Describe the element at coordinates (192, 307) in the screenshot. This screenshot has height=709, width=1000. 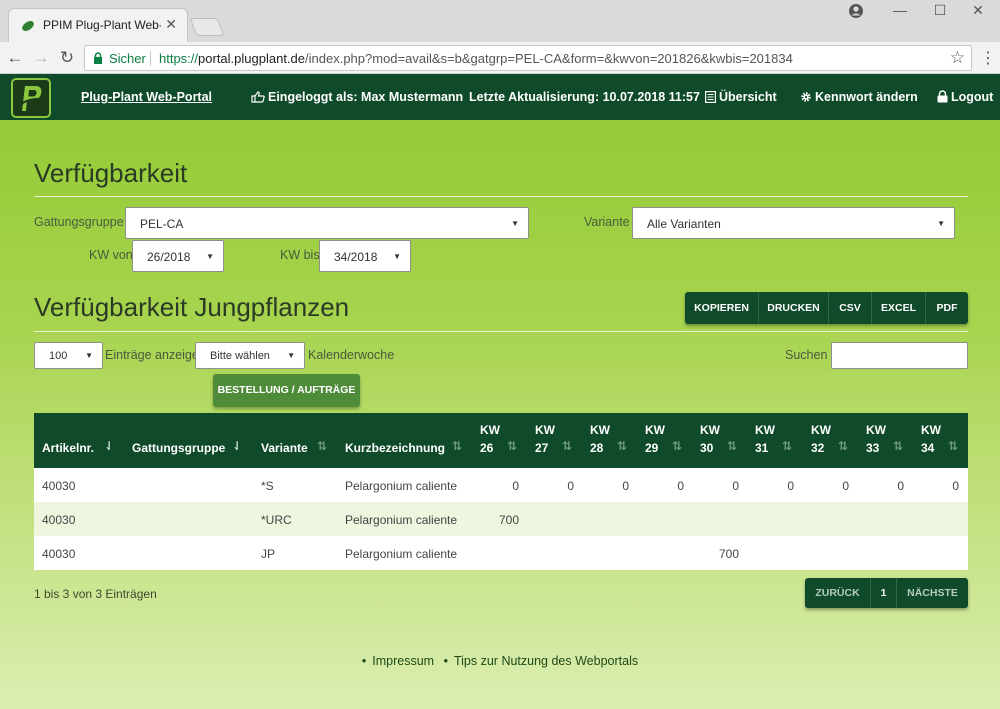
I see `section-title: Verfügbarkeit Jungpflanzen` at that location.